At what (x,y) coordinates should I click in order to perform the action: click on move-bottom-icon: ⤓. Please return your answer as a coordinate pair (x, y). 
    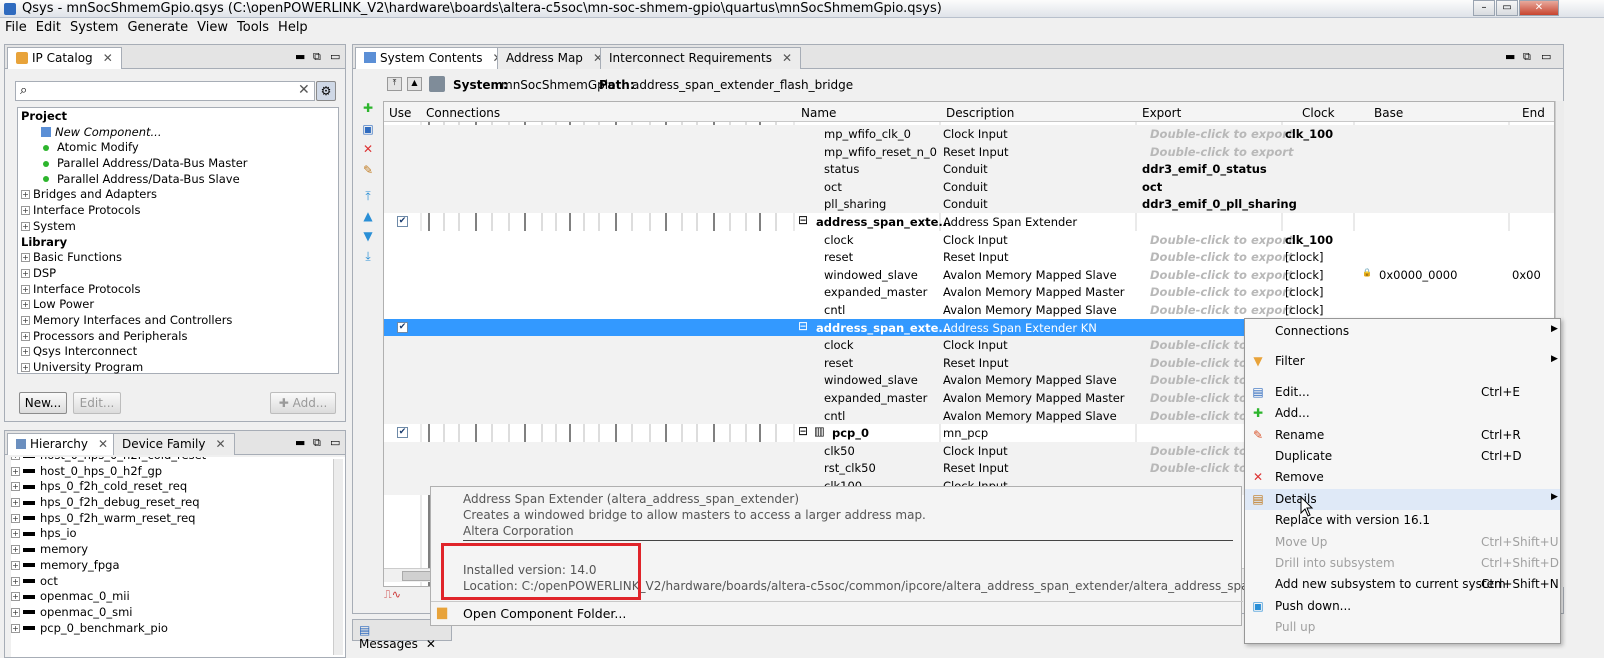
    Looking at the image, I should click on (368, 256).